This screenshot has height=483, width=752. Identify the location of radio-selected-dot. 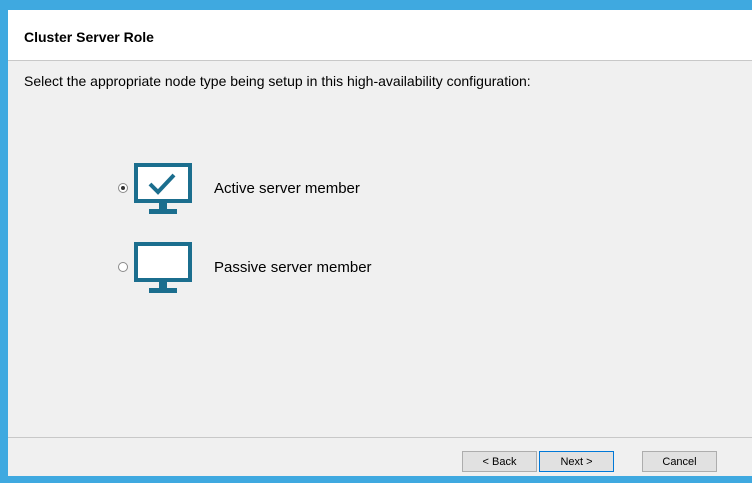
(123, 188).